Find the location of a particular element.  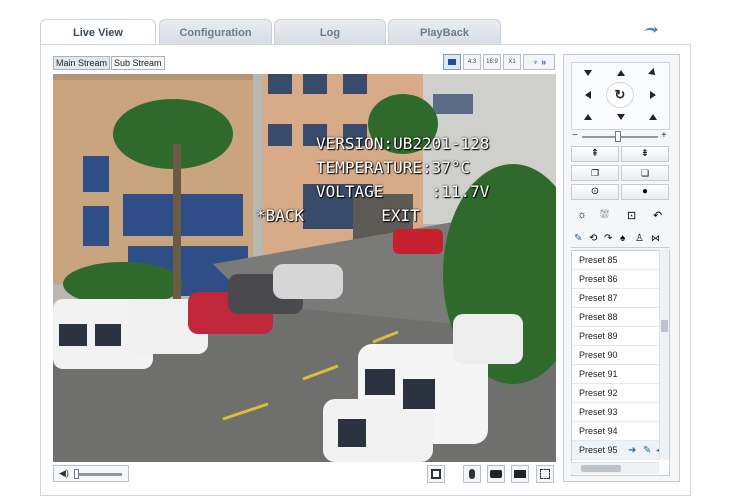

osd-temperature: TEMPERATURE:37°C is located at coordinates (393, 167).